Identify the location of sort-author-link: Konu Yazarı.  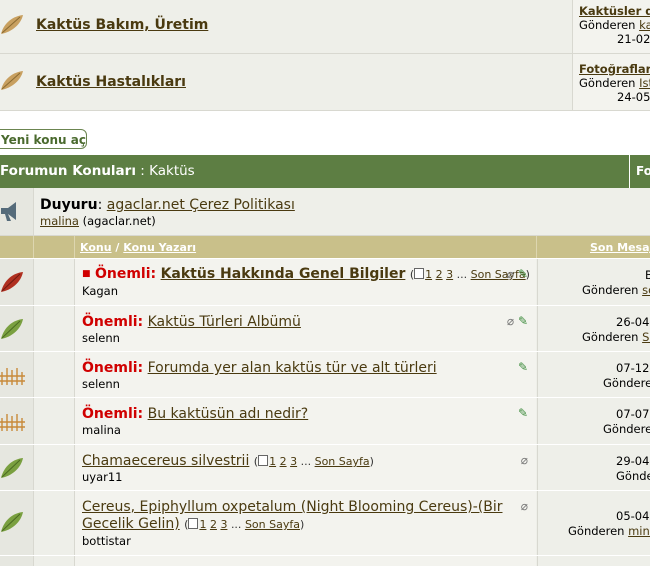
(159, 247).